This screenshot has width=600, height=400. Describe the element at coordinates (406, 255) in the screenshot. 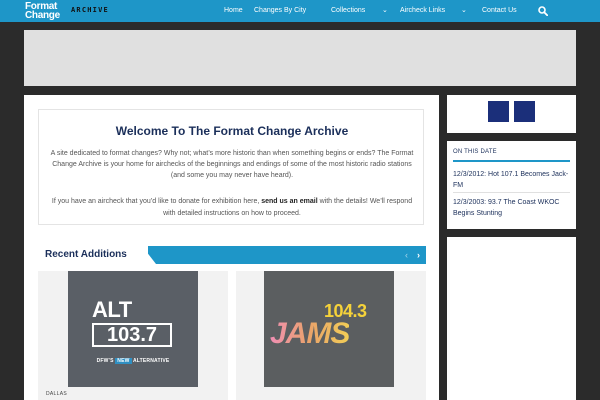

I see `chevron-left-icon: ‹` at that location.